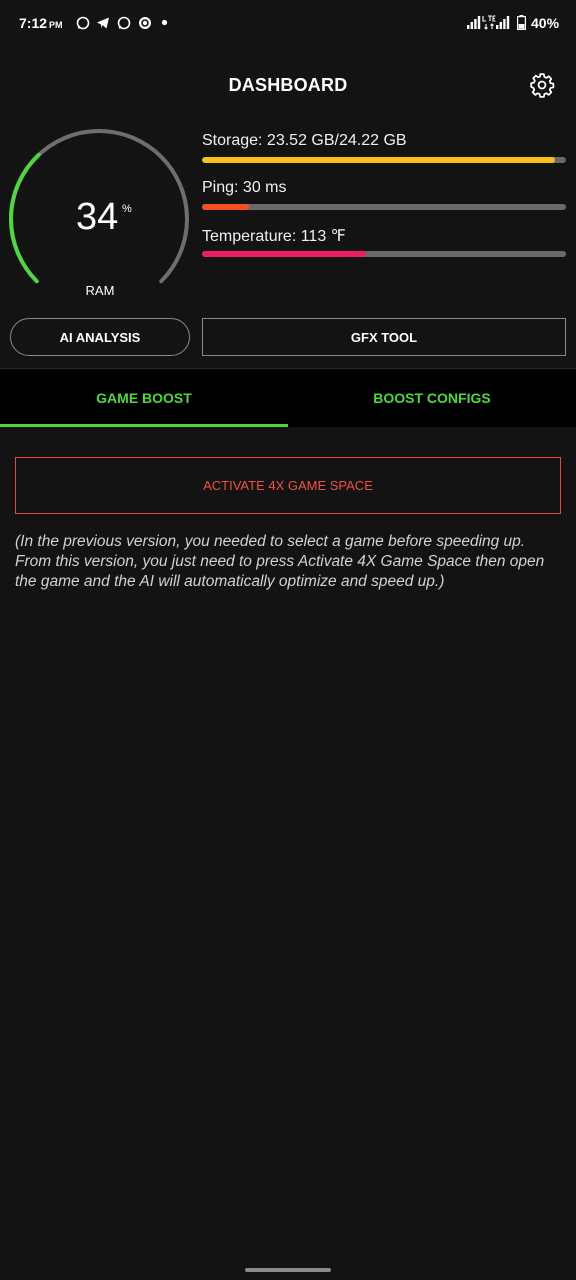 This screenshot has width=576, height=1280. What do you see at coordinates (304, 140) in the screenshot?
I see `storage-label: Storage: 23.52 GB/24.22 GB` at bounding box center [304, 140].